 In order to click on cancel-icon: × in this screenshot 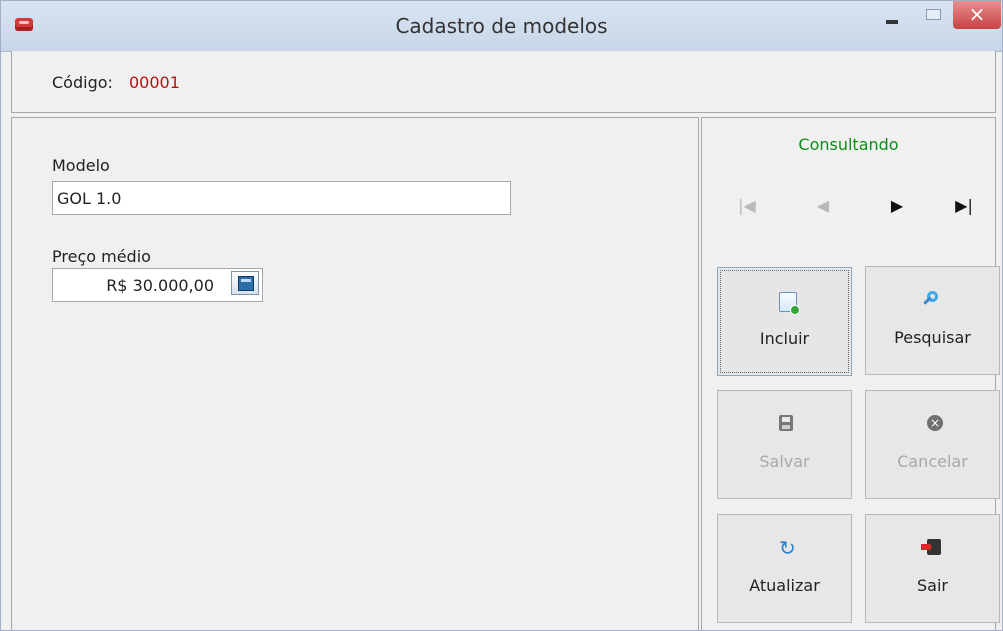, I will do `click(935, 423)`.